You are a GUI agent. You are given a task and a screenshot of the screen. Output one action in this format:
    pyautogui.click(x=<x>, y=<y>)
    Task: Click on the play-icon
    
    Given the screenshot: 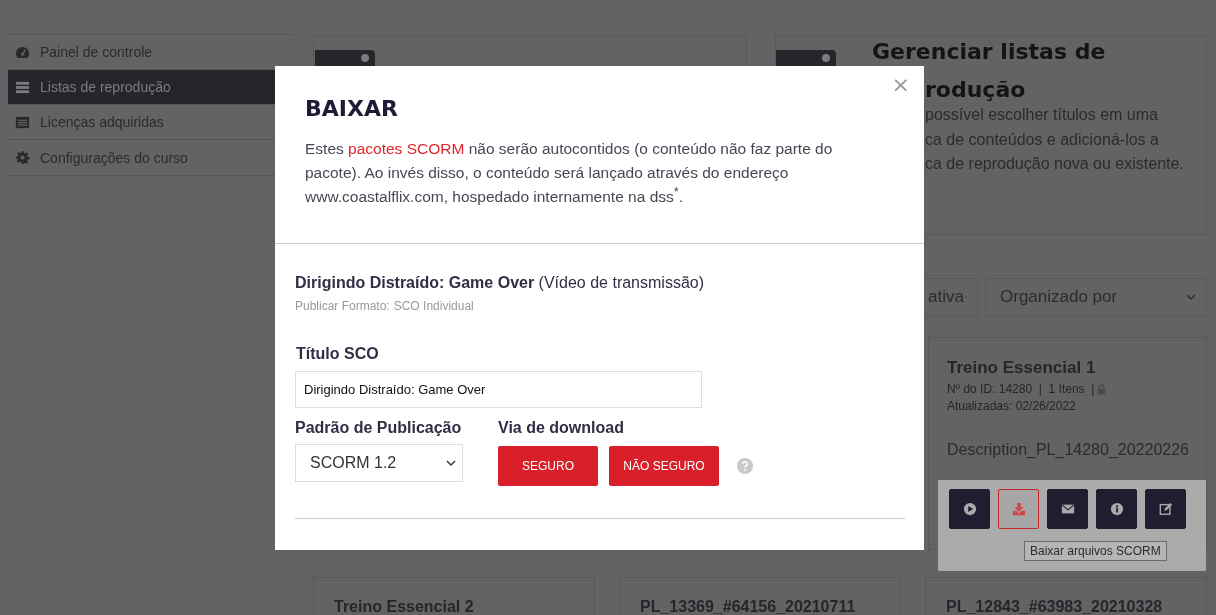 What is the action you would take?
    pyautogui.click(x=969, y=509)
    